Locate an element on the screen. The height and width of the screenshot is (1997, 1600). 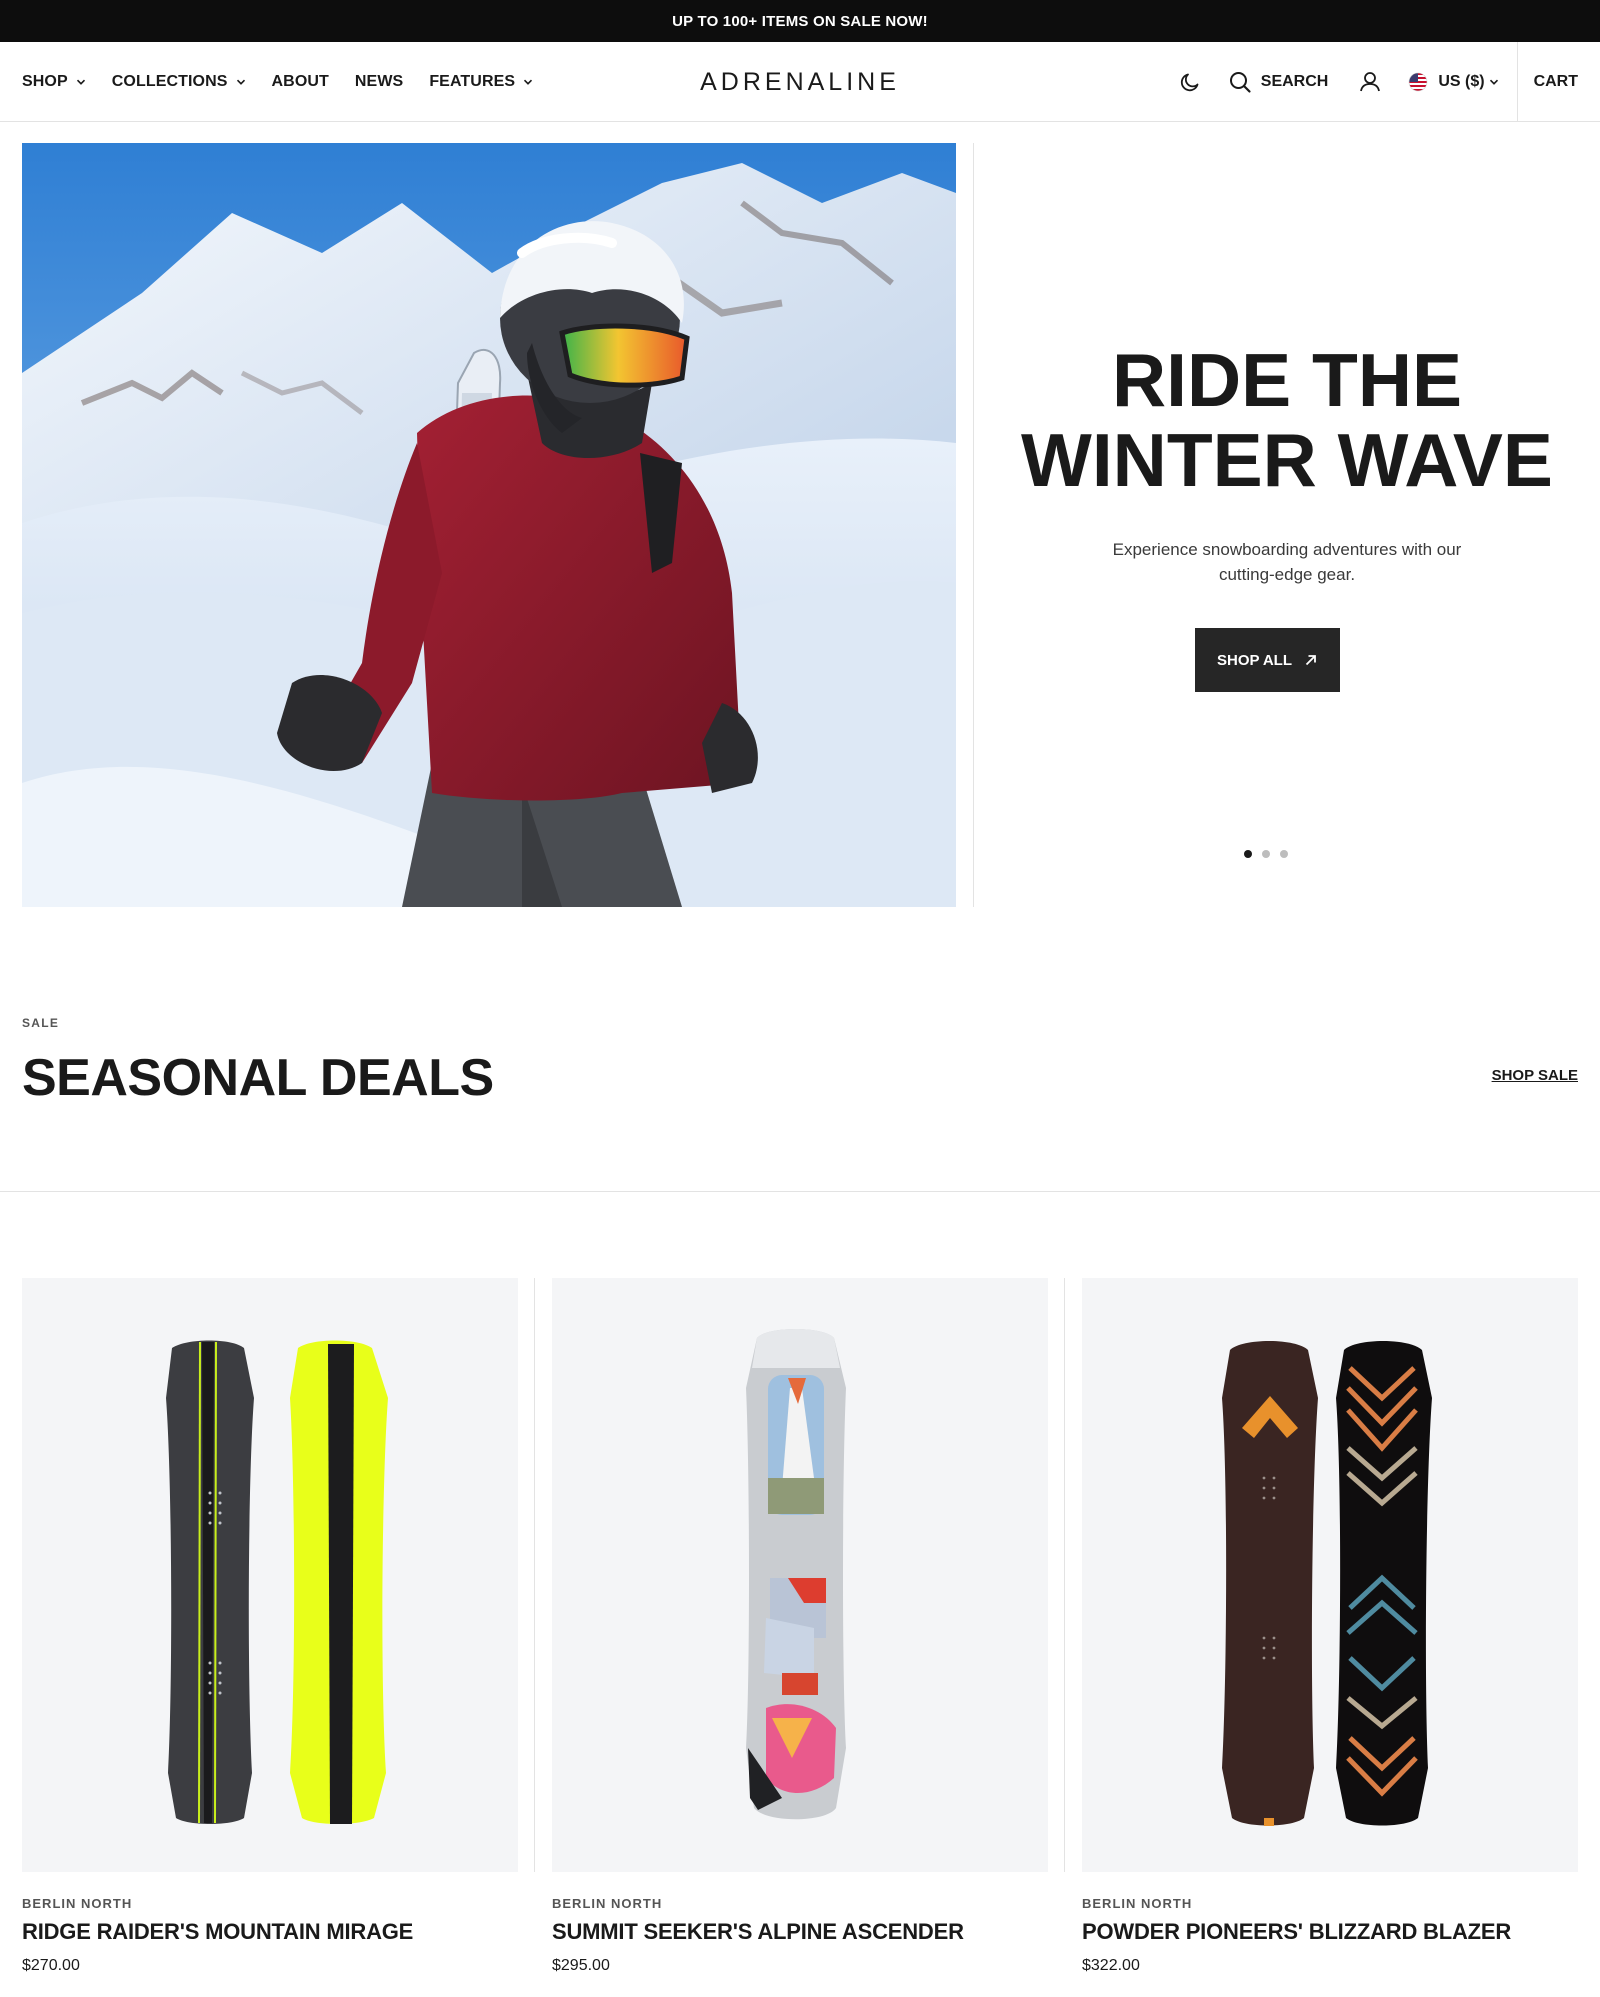
announcement-text: UP TO 100+ ITEMS ON SALE NOW! is located at coordinates (800, 21).